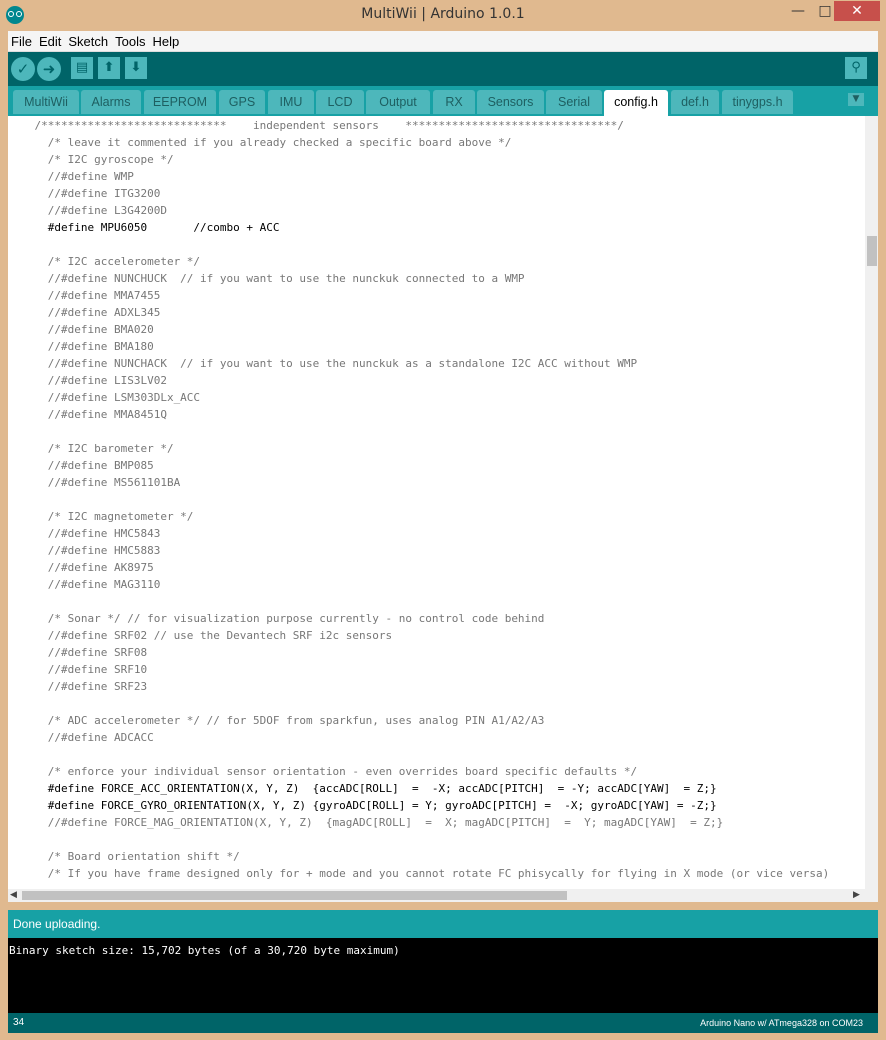 The height and width of the screenshot is (1040, 886). Describe the element at coordinates (84, 533) in the screenshot. I see `code-line: //#define HMC5843` at that location.